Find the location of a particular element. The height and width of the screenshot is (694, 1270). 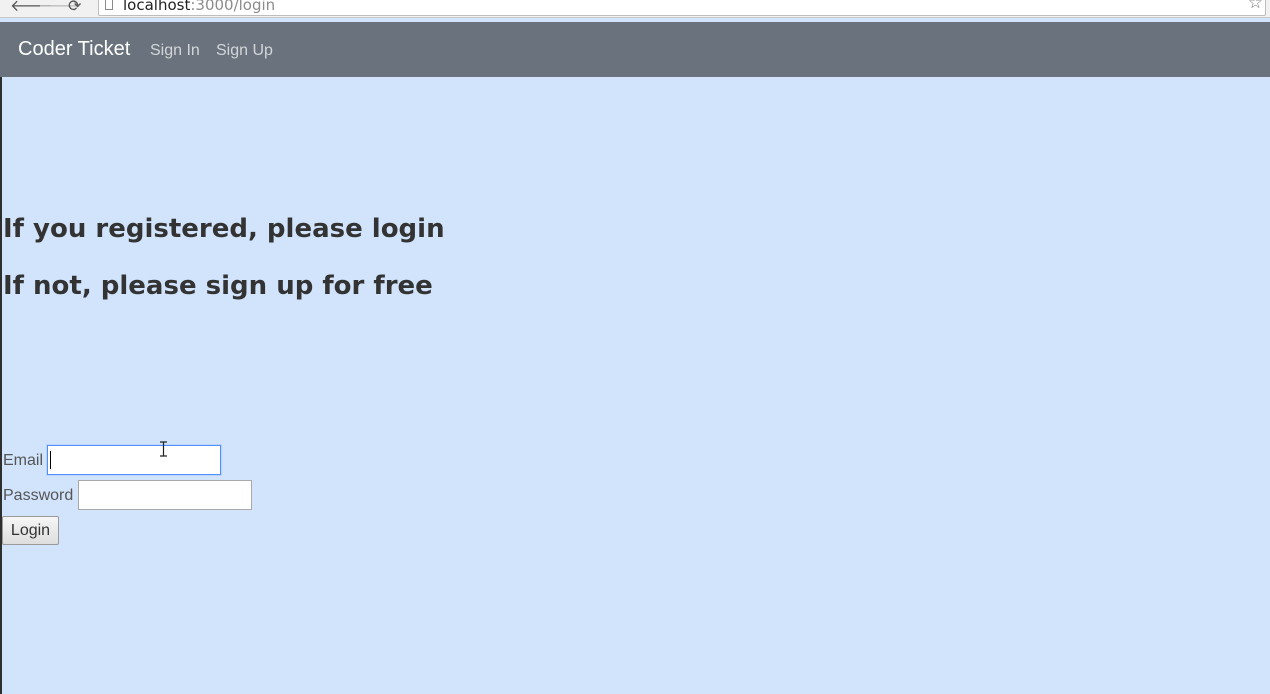

left-edge-divider is located at coordinates (1, 385).